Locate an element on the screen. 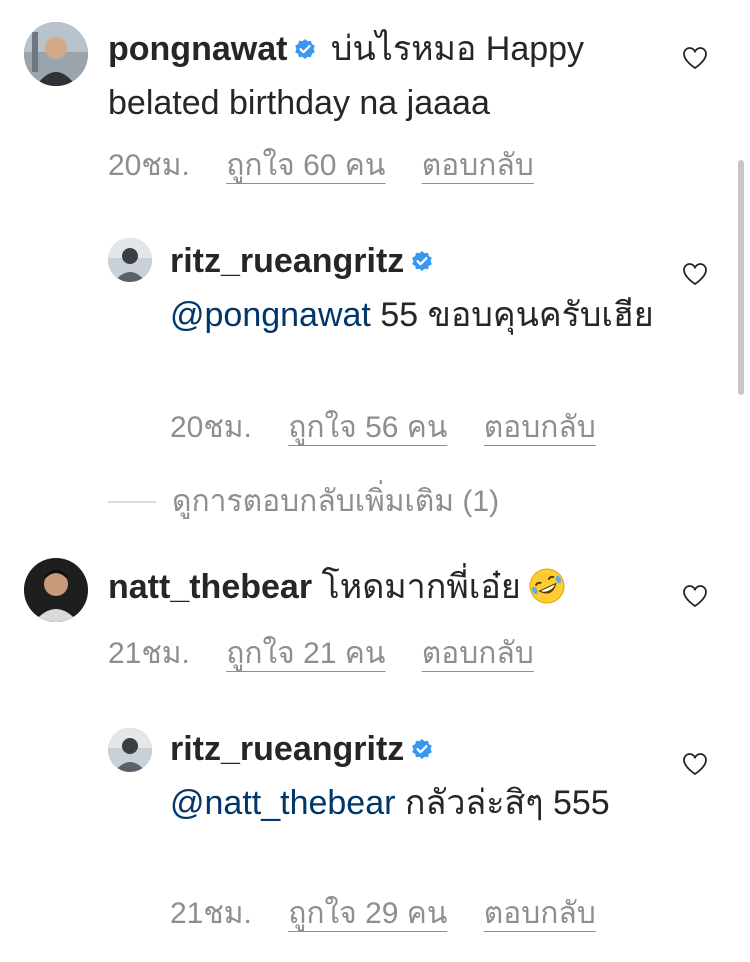 This screenshot has width=750, height=962. comment-text: 55 ขอบคุนครับเฮีย is located at coordinates (517, 315).